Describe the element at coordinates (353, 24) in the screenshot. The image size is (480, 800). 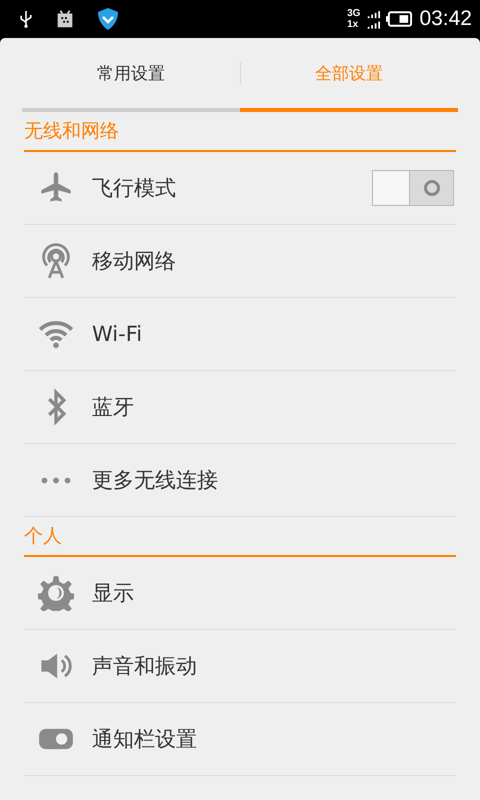
I see `network-label: 1x` at that location.